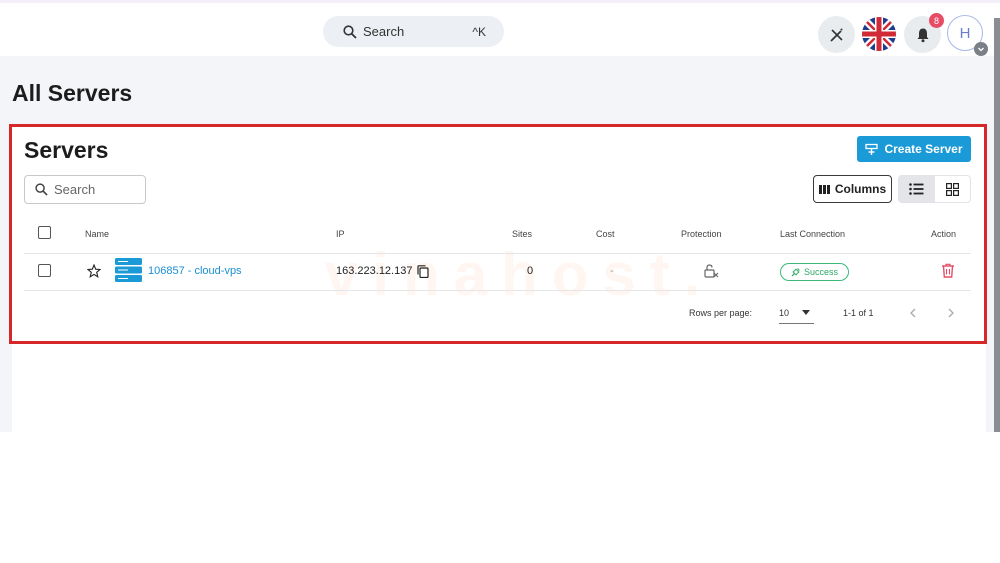 This screenshot has width=1000, height=563. I want to click on header-cost: Cost, so click(605, 234).